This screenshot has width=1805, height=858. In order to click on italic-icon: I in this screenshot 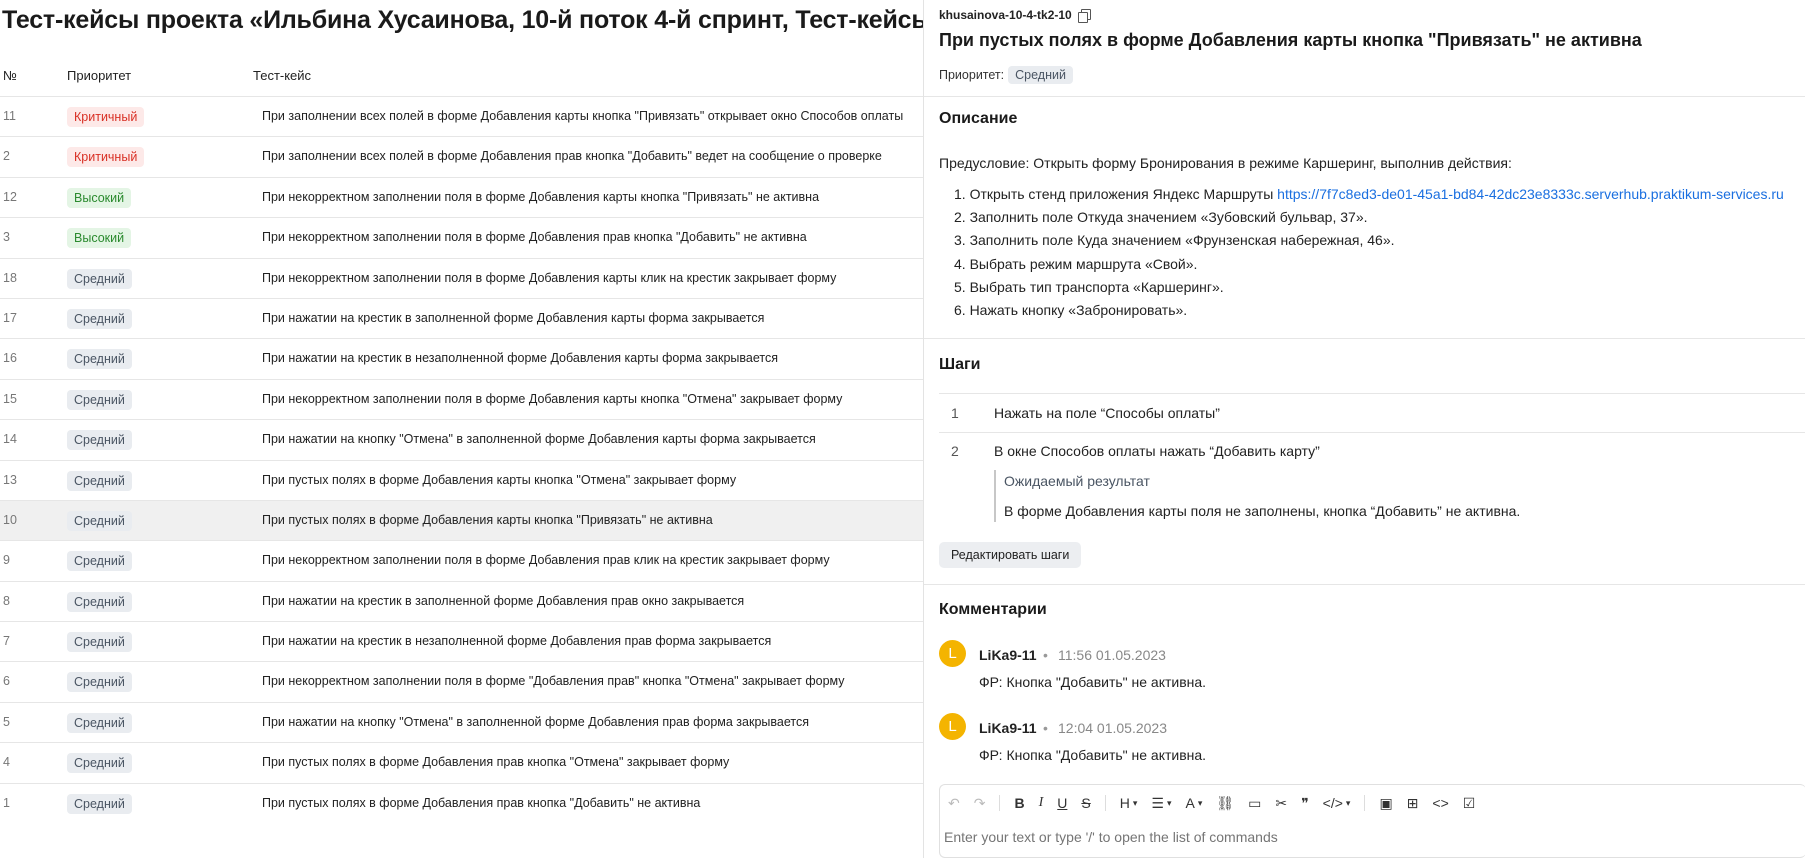, I will do `click(1041, 803)`.